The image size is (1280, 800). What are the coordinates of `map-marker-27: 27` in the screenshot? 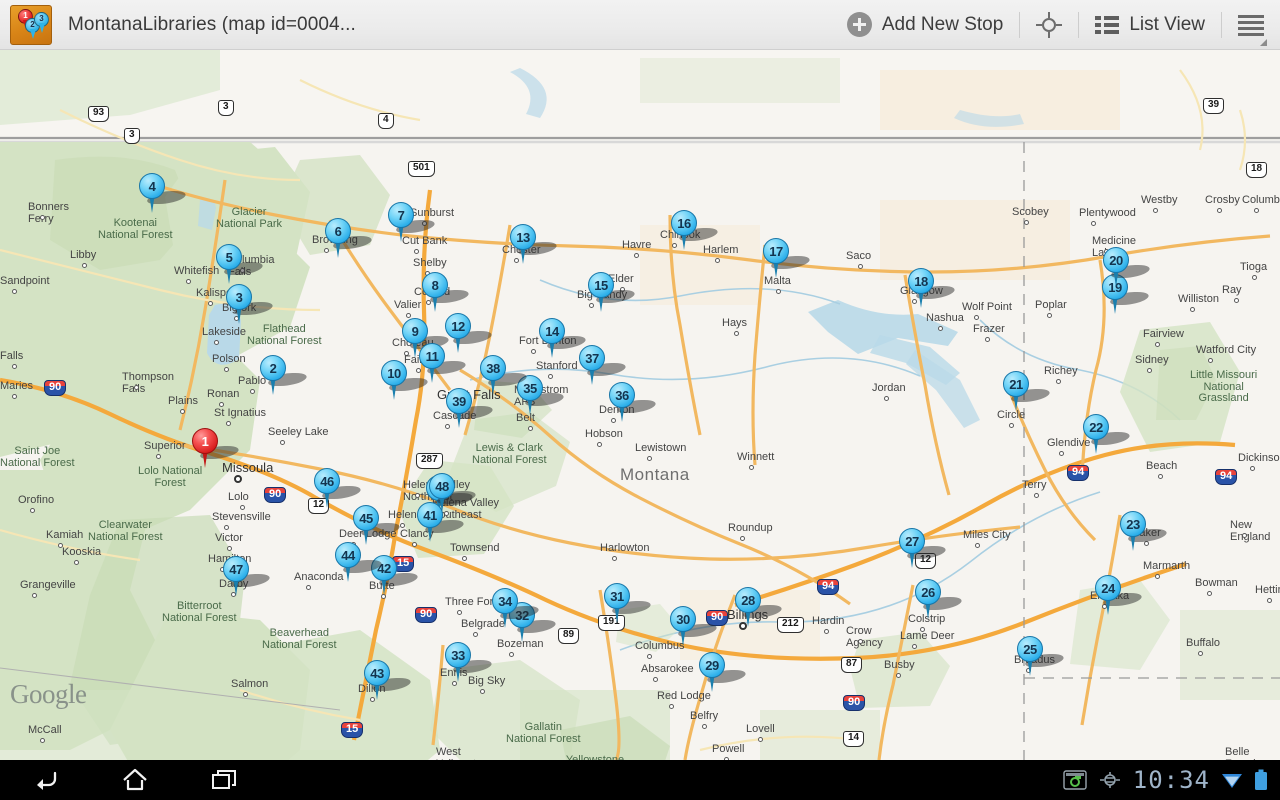 It's located at (925, 549).